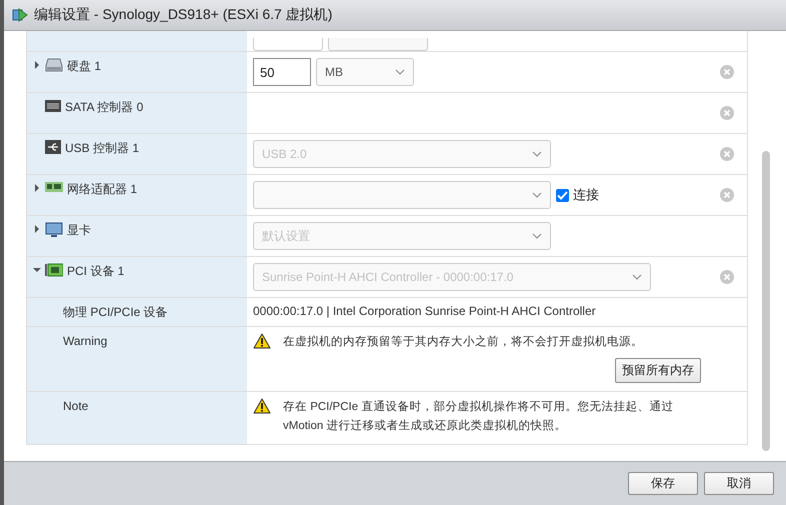  Describe the element at coordinates (102, 148) in the screenshot. I see `device-label: USB 控制器 1` at that location.